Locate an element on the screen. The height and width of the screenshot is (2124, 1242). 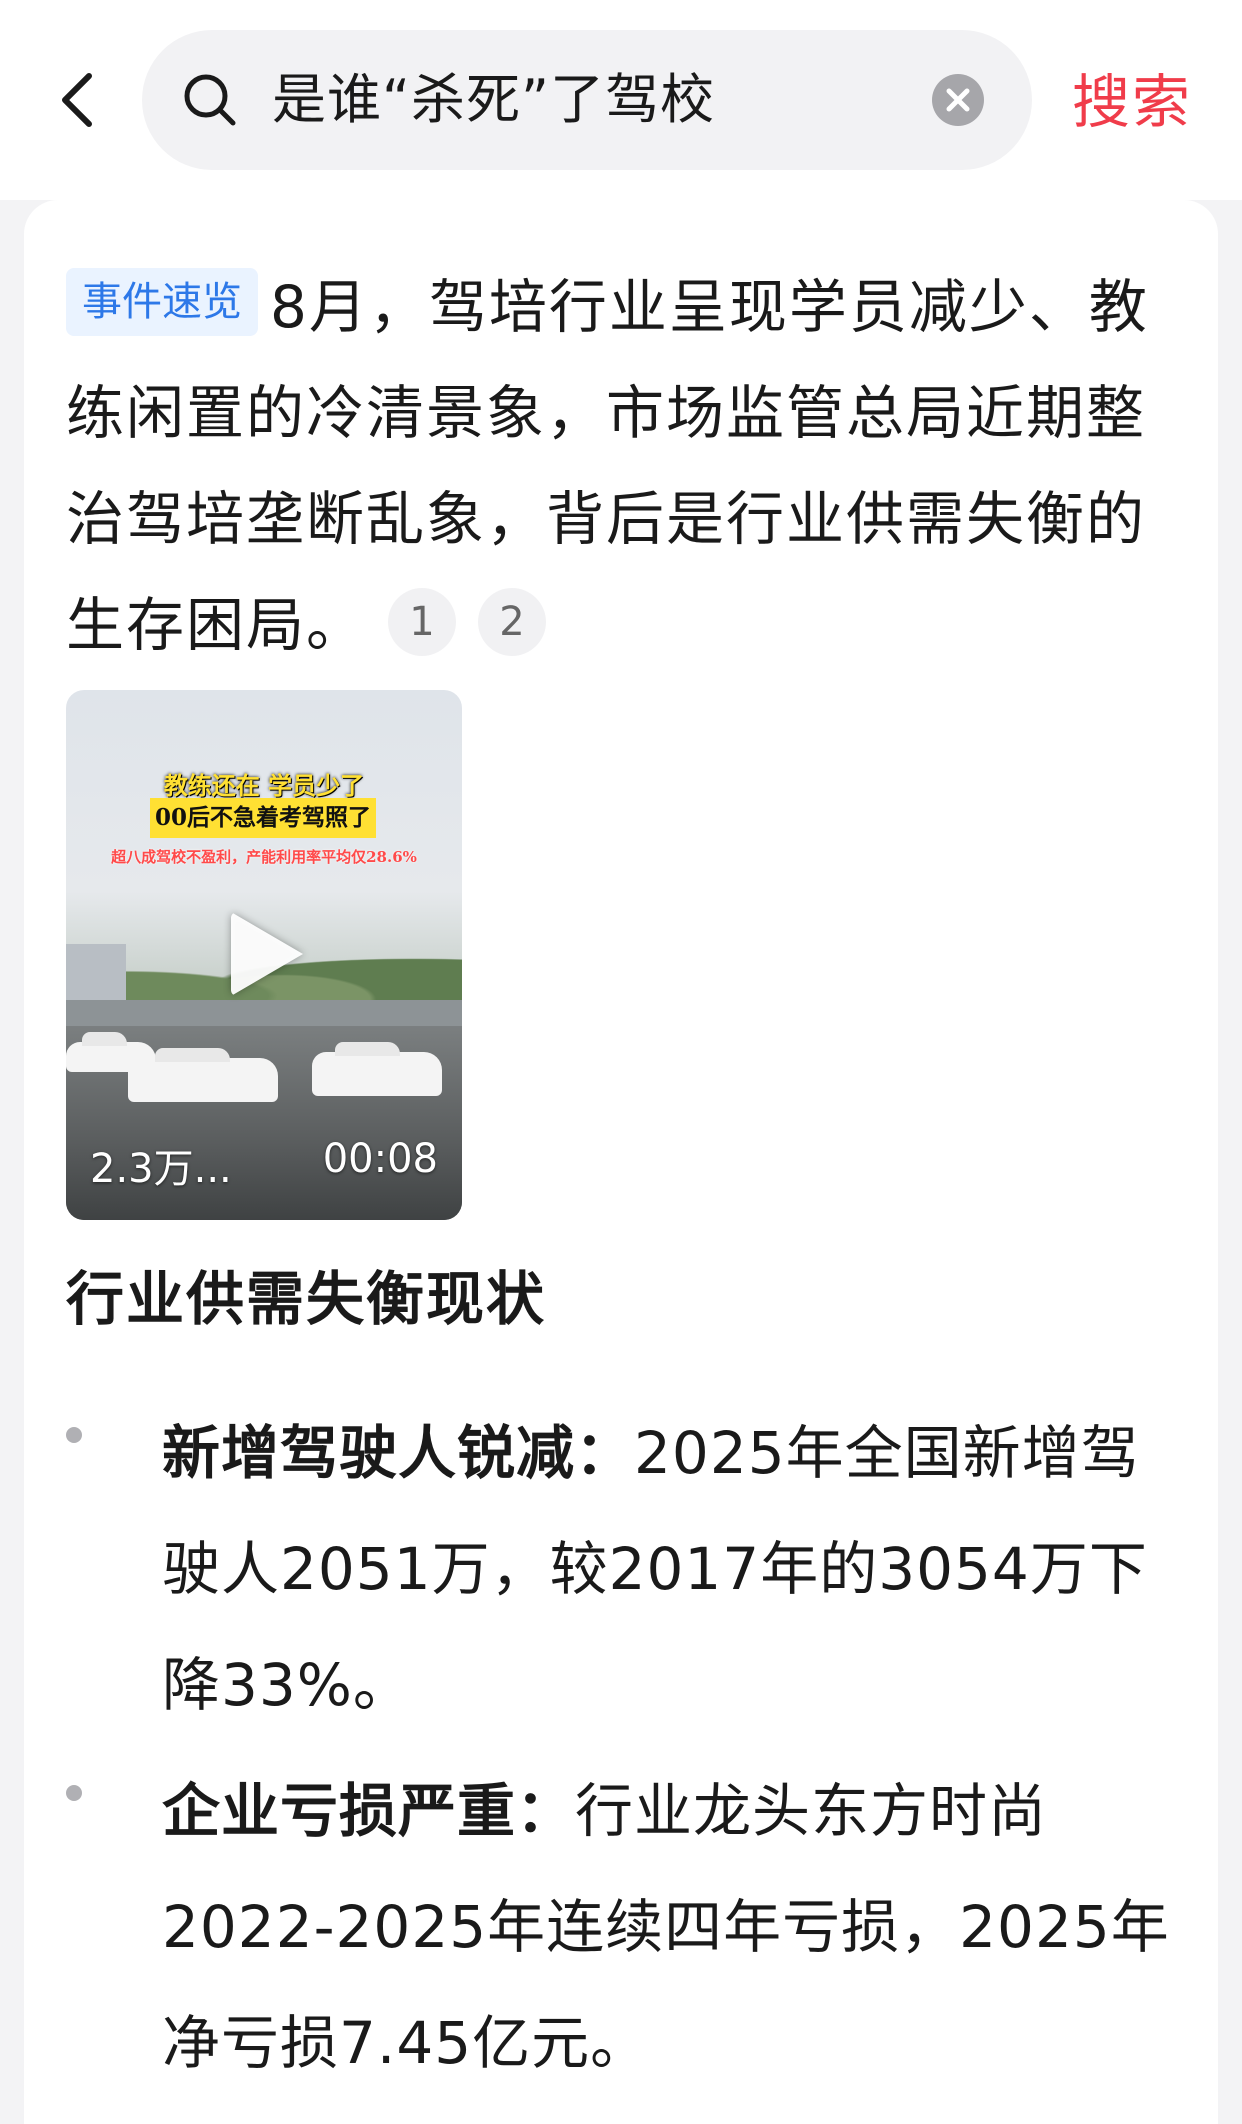
search-icon is located at coordinates (210, 100).